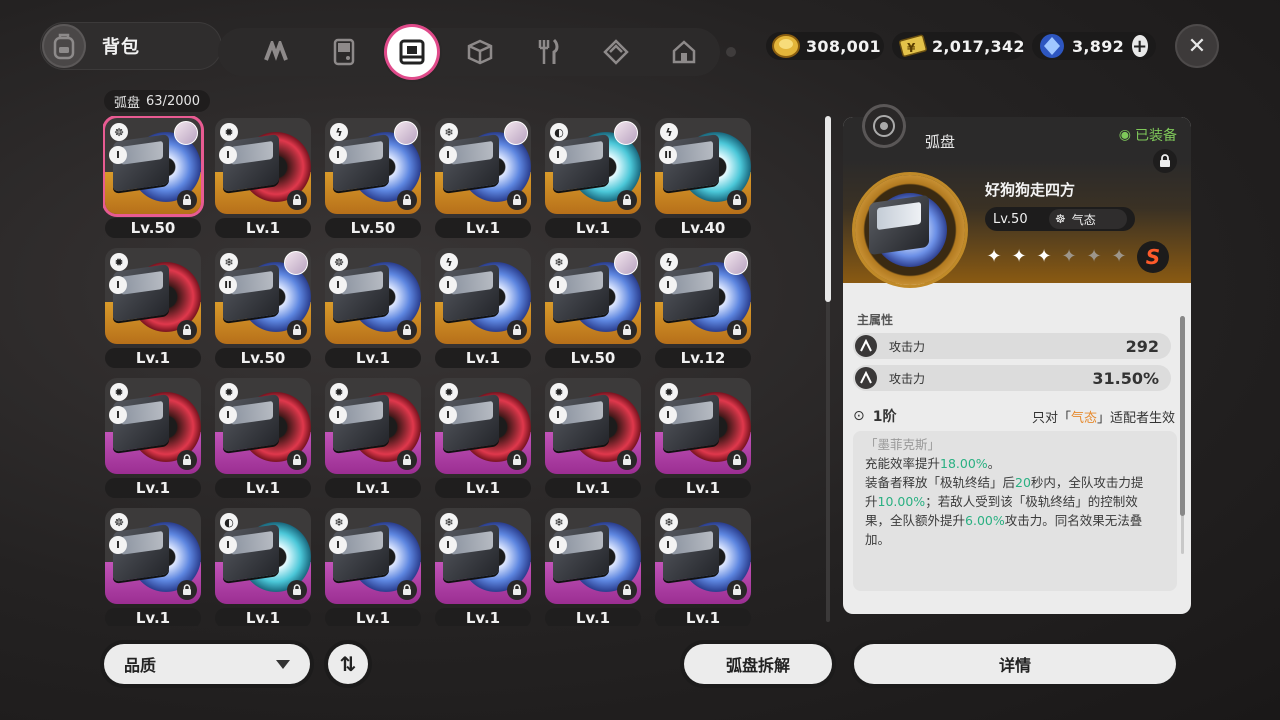 This screenshot has height=720, width=1280. Describe the element at coordinates (1182, 416) in the screenshot. I see `detail-scroll-thumb` at that location.